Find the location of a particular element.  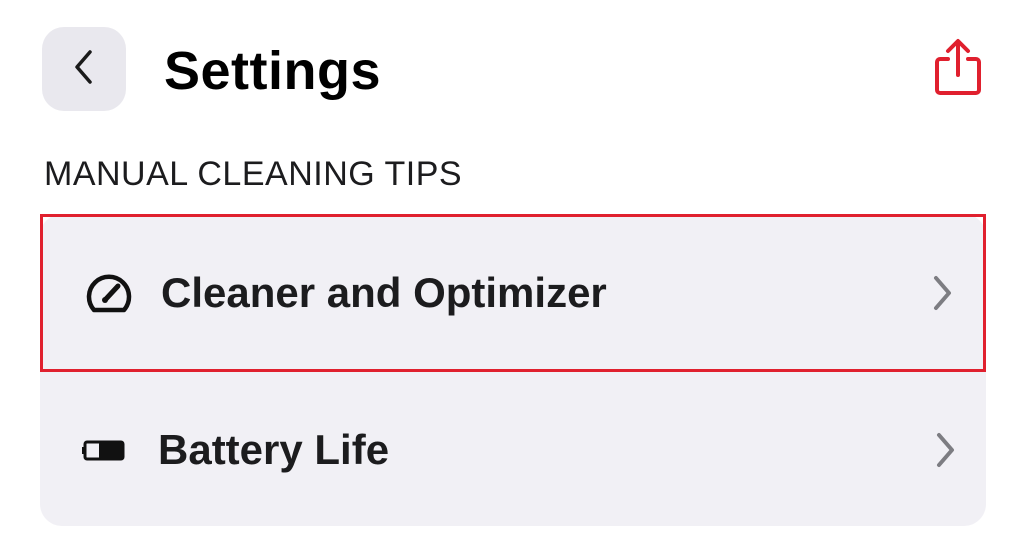

section-header: MANUAL CLEANING TIPS is located at coordinates (253, 174).